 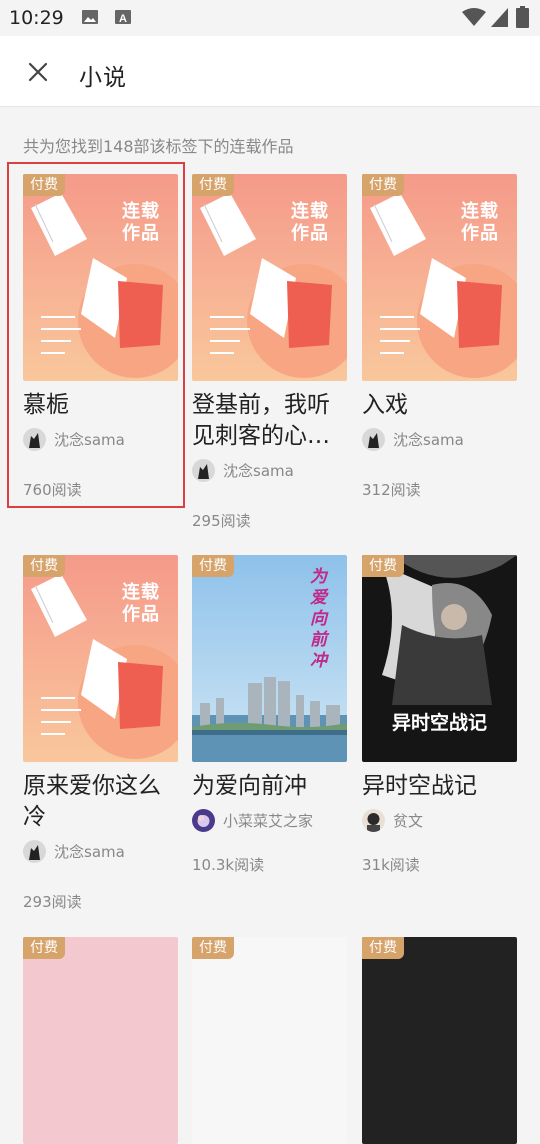 I want to click on read-count: 31k阅读, so click(x=391, y=865).